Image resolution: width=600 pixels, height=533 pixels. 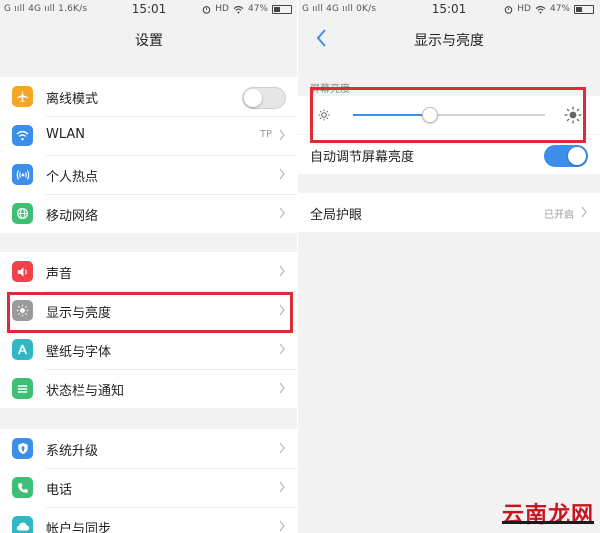 I want to click on page-title: 设置, so click(x=149, y=41).